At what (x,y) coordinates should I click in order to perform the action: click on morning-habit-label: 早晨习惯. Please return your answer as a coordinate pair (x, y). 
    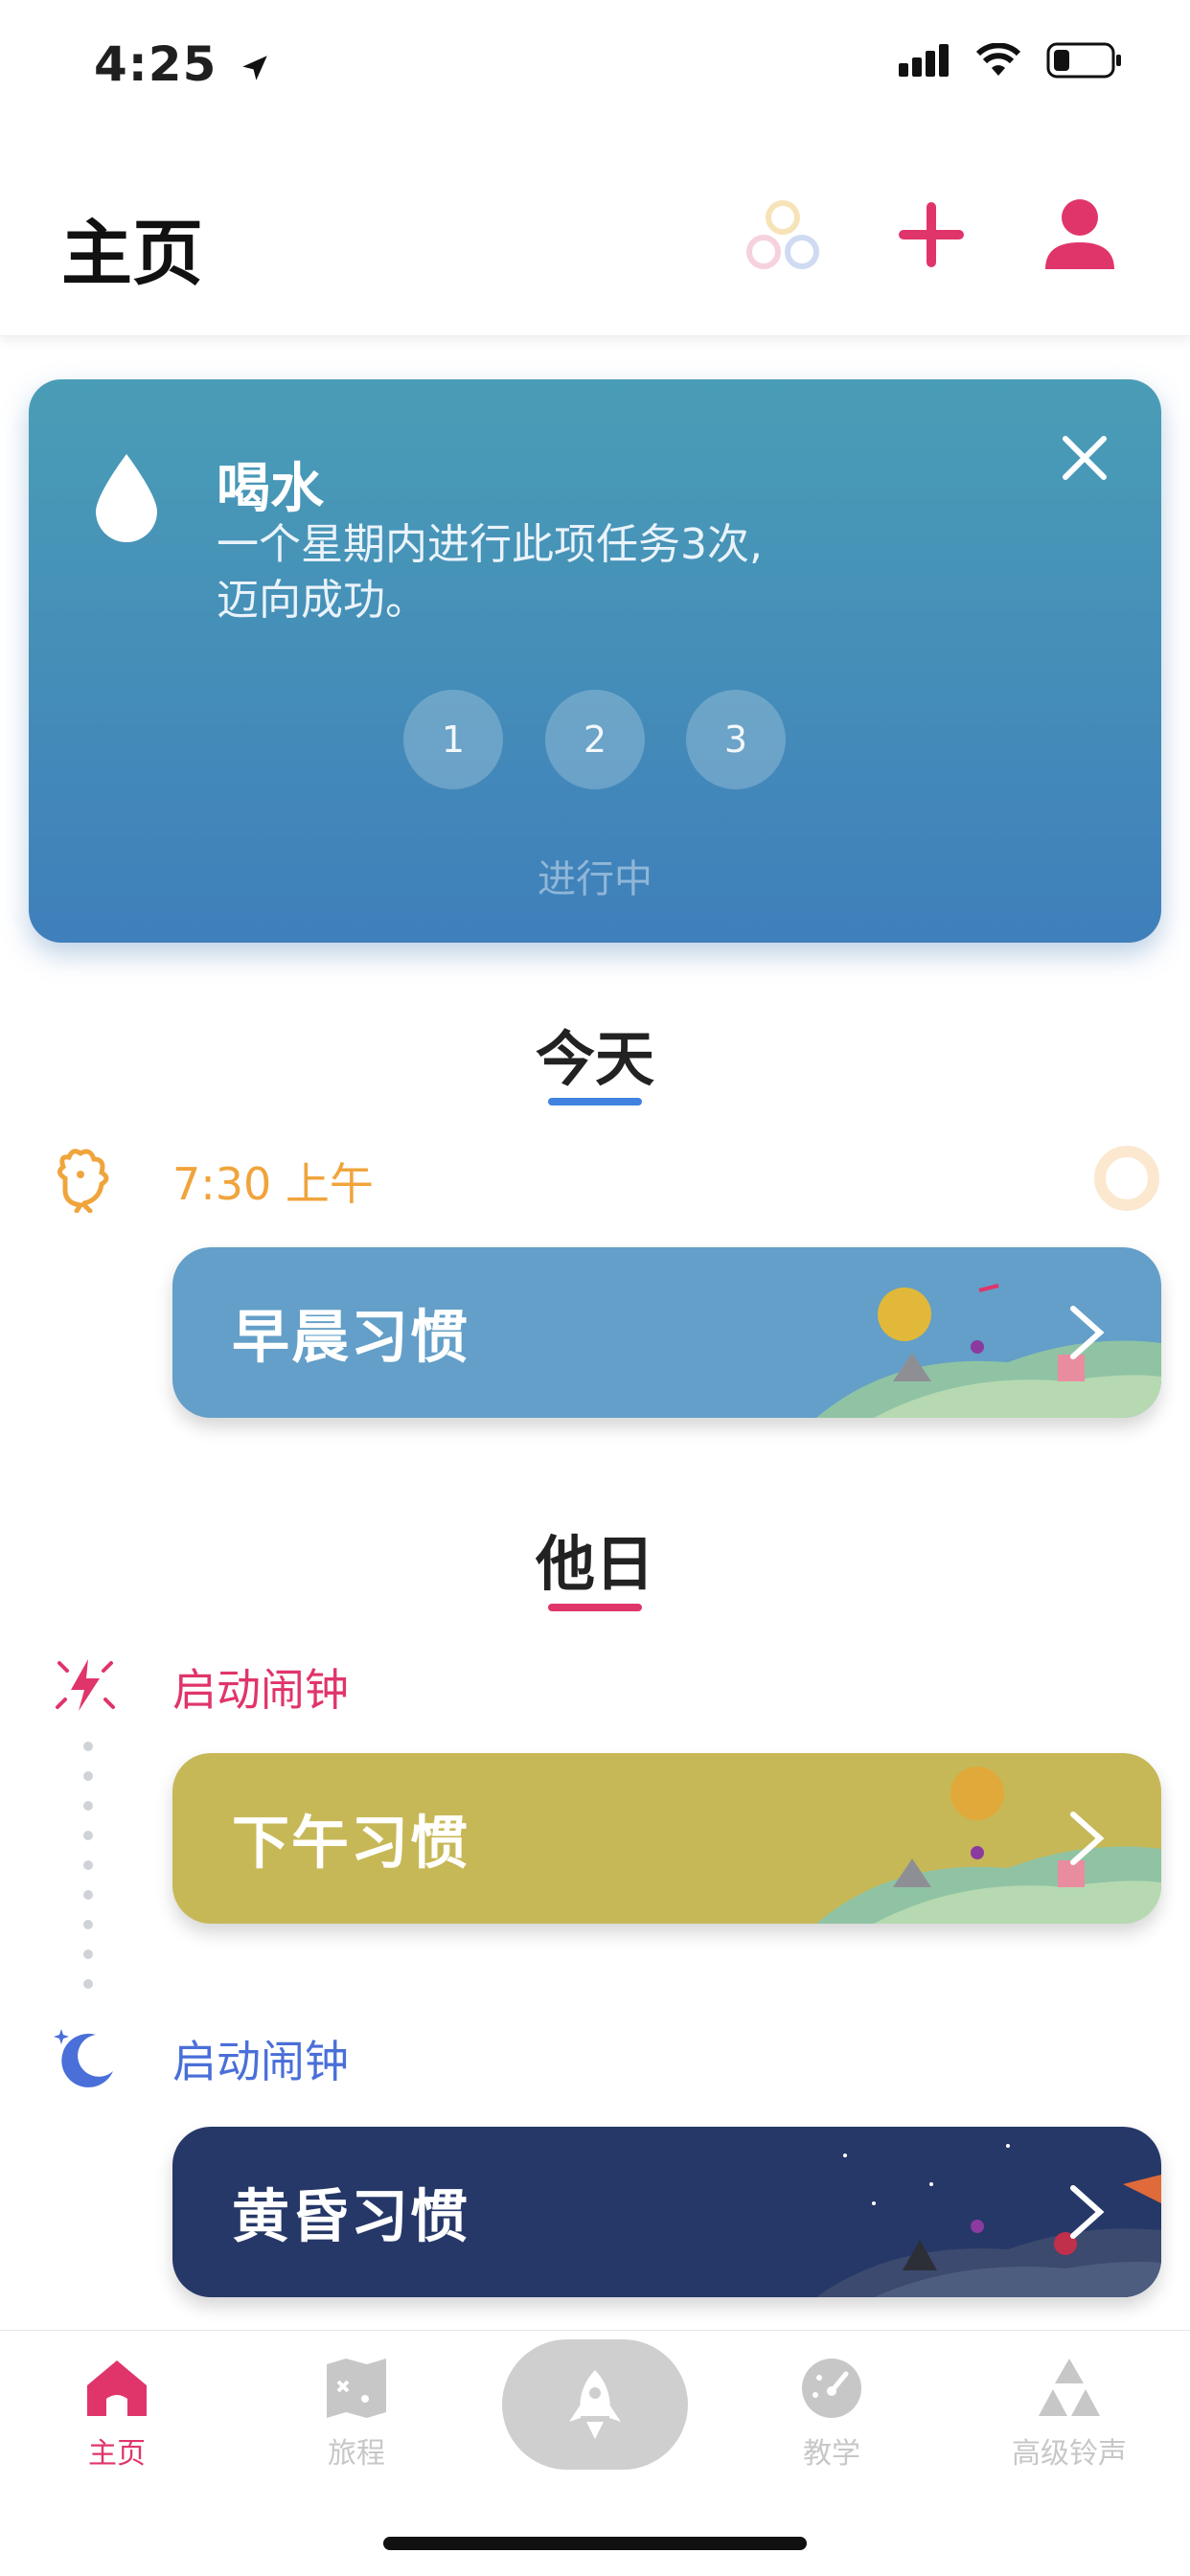
    Looking at the image, I should click on (350, 1338).